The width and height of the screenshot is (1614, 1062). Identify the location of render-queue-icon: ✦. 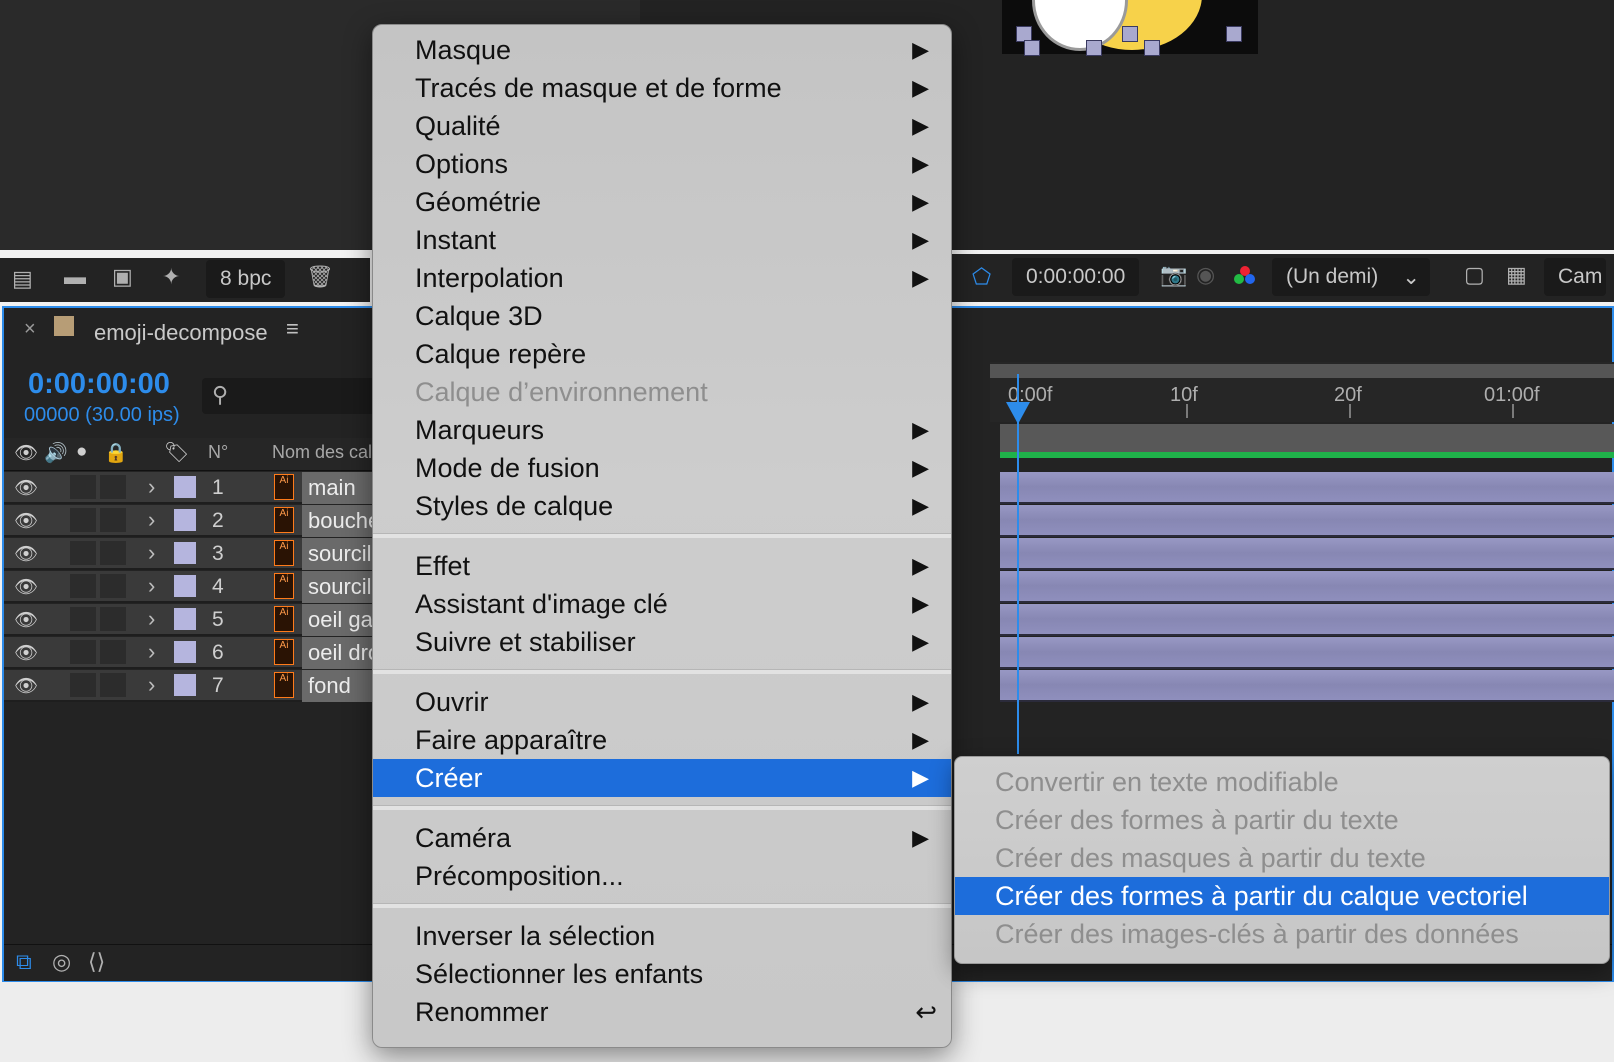
(171, 277).